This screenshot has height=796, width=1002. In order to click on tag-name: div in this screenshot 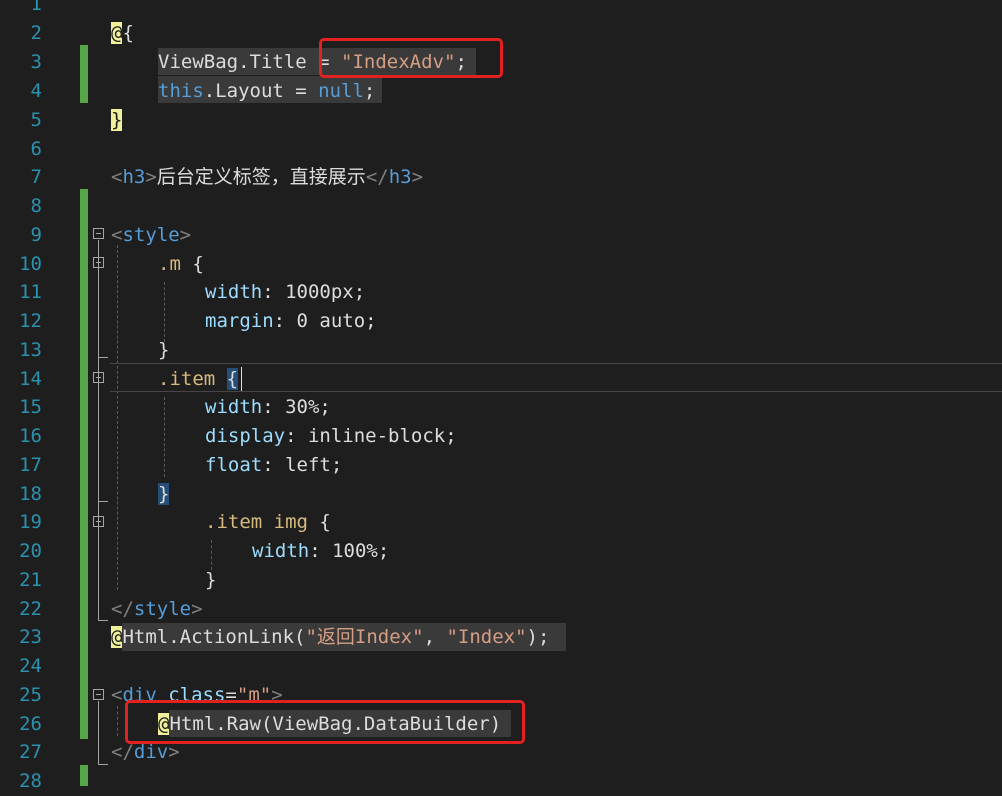, I will do `click(151, 752)`.